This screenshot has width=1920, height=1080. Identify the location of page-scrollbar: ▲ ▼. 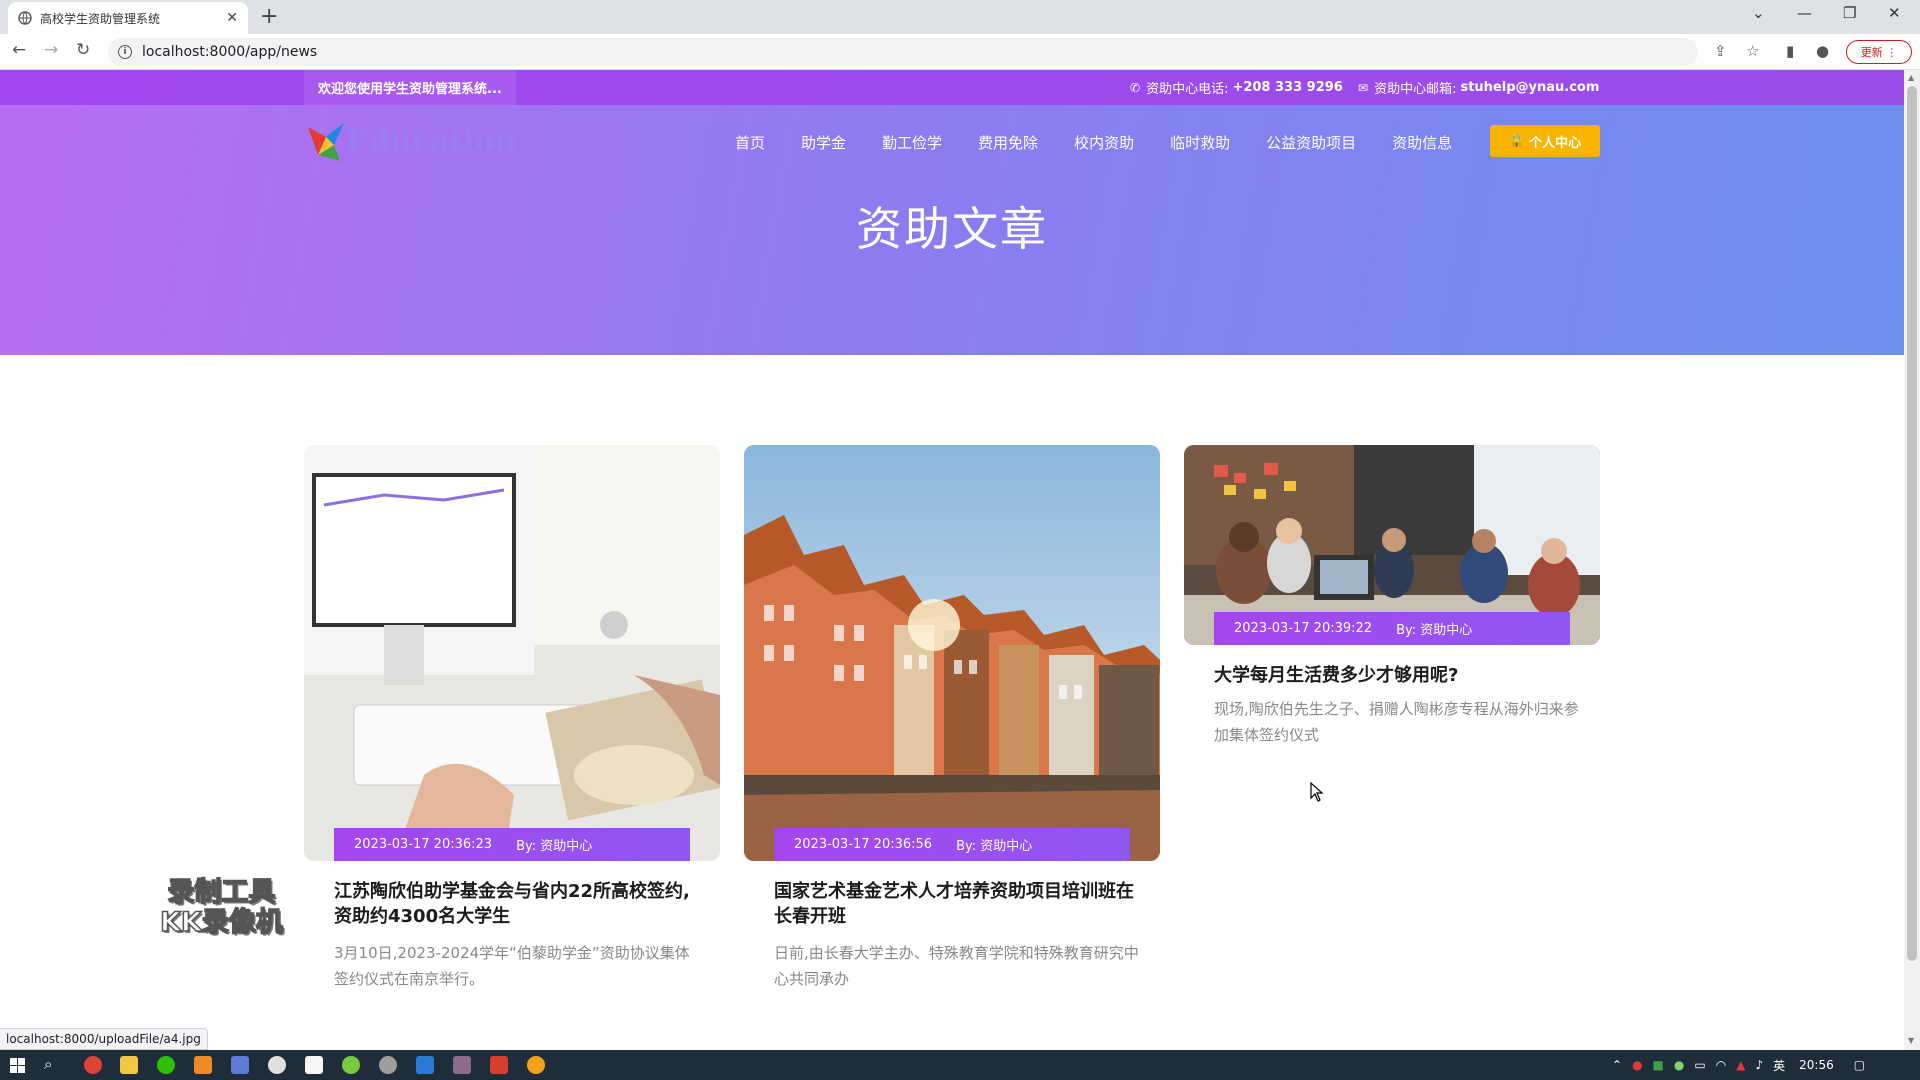
(1912, 560).